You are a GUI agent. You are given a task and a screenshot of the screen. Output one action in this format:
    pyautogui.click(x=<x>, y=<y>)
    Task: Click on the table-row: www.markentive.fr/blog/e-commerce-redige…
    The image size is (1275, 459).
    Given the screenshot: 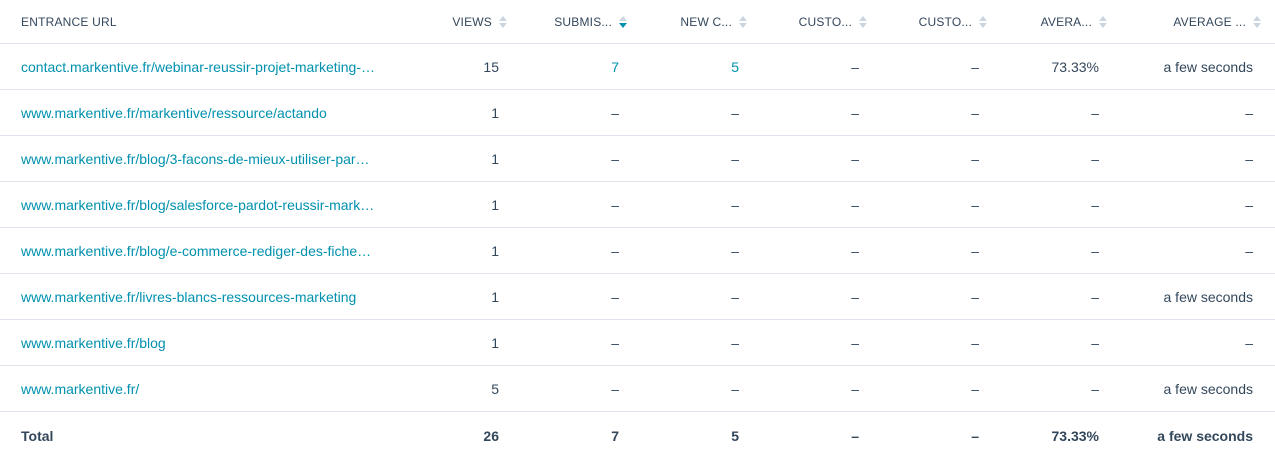 What is the action you would take?
    pyautogui.click(x=637, y=250)
    